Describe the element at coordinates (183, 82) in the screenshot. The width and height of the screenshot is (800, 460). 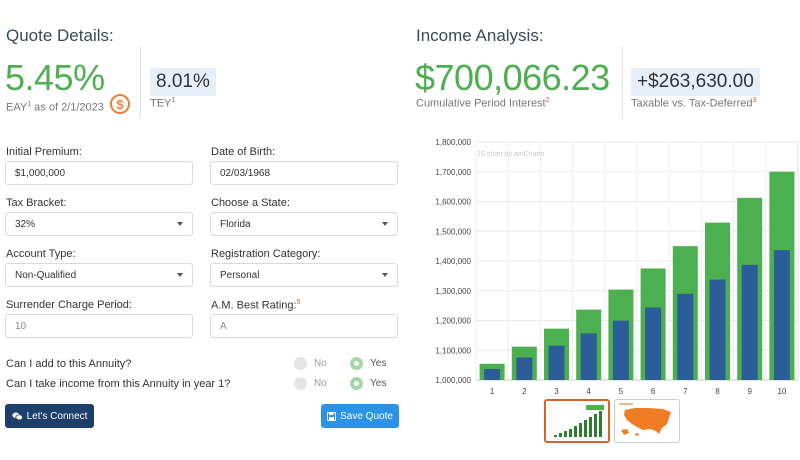
I see `tey-value: 8.01%` at that location.